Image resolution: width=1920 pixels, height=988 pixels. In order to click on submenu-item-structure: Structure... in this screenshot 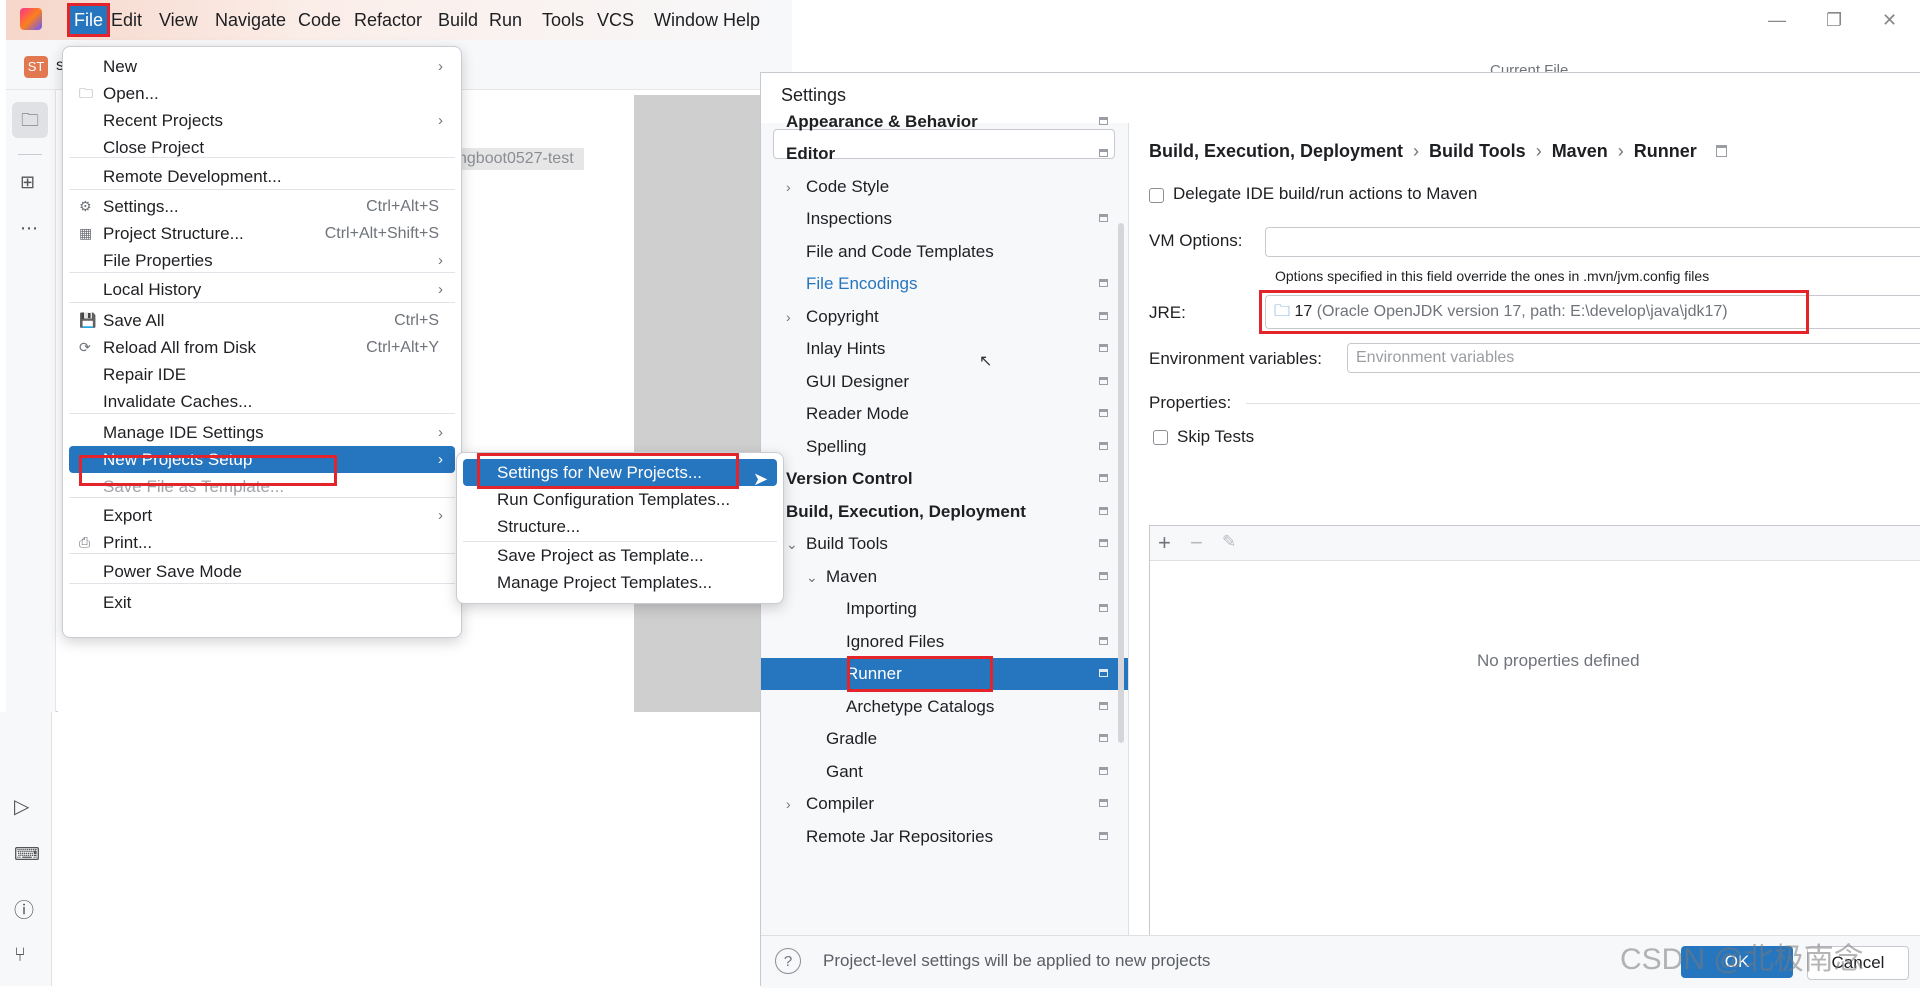, I will do `click(620, 526)`.